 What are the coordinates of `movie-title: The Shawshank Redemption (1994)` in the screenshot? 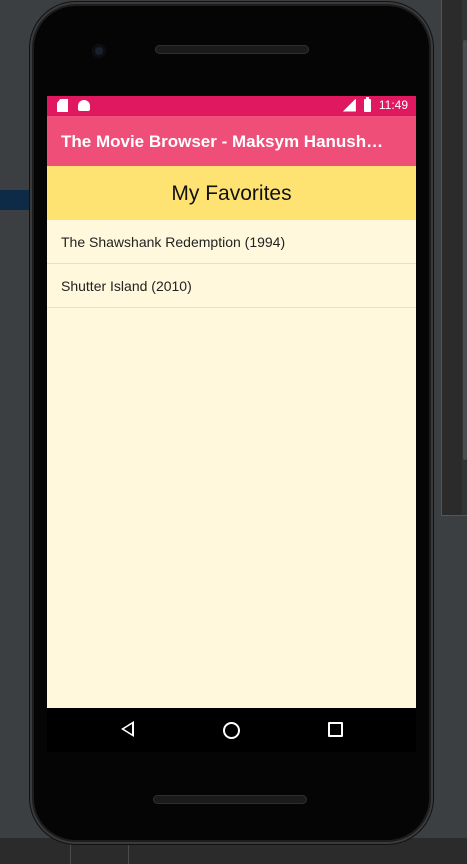 It's located at (173, 242).